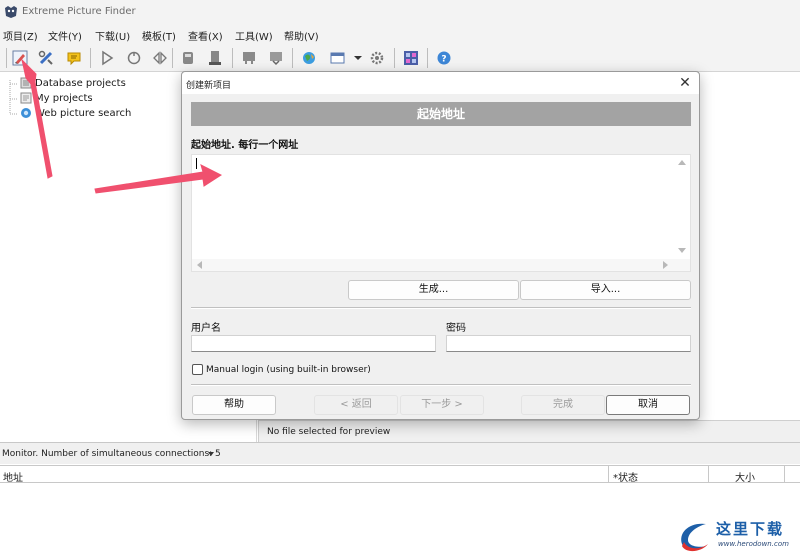 The width and height of the screenshot is (800, 556). What do you see at coordinates (745, 476) in the screenshot?
I see `column-size: 大小` at bounding box center [745, 476].